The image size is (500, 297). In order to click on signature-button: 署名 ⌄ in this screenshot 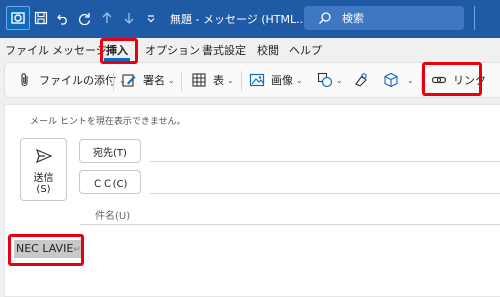, I will do `click(148, 80)`.